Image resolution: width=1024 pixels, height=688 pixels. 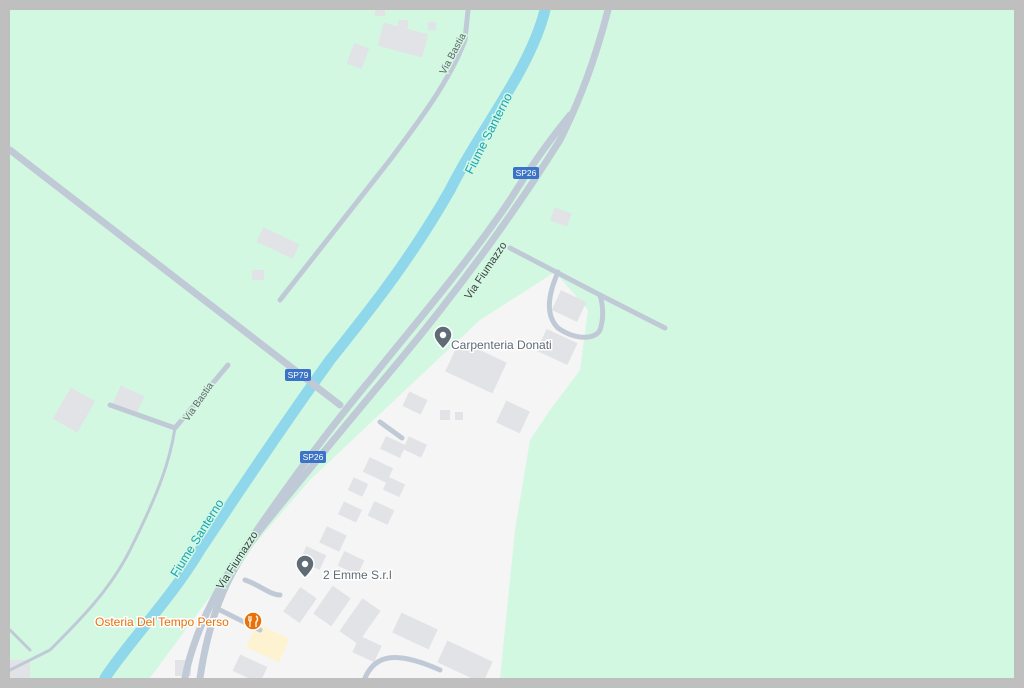 I want to click on shield-sp79: SP79, so click(x=298, y=375).